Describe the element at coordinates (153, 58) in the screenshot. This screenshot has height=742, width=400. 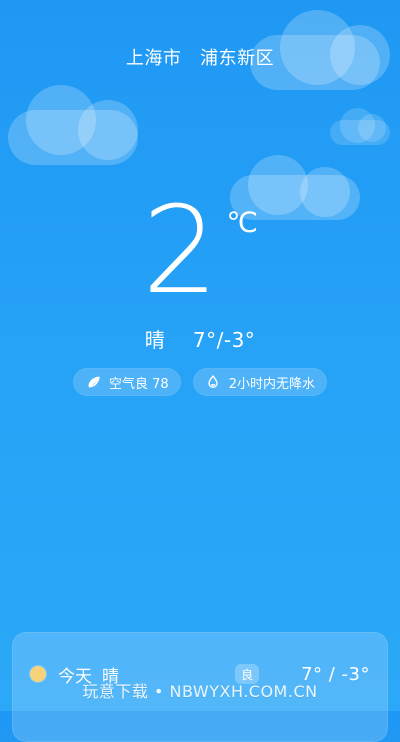
I see `location-city: 上海市` at that location.